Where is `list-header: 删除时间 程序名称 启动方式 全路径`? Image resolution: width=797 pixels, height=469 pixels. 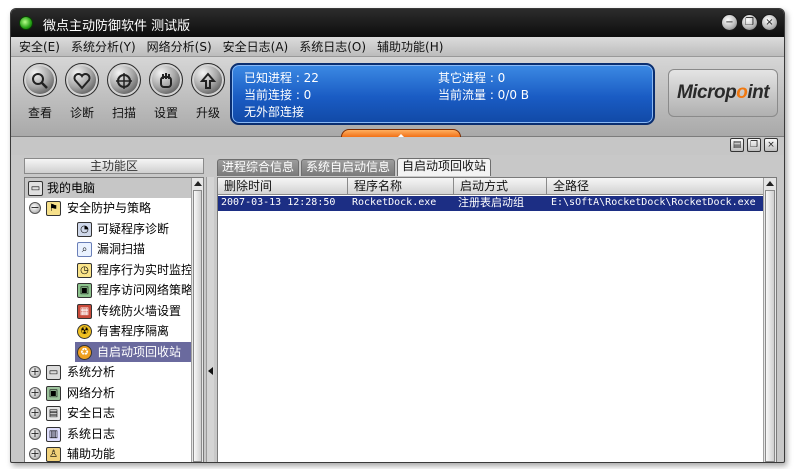
list-header: 删除时间 程序名称 启动方式 全路径 is located at coordinates (491, 186).